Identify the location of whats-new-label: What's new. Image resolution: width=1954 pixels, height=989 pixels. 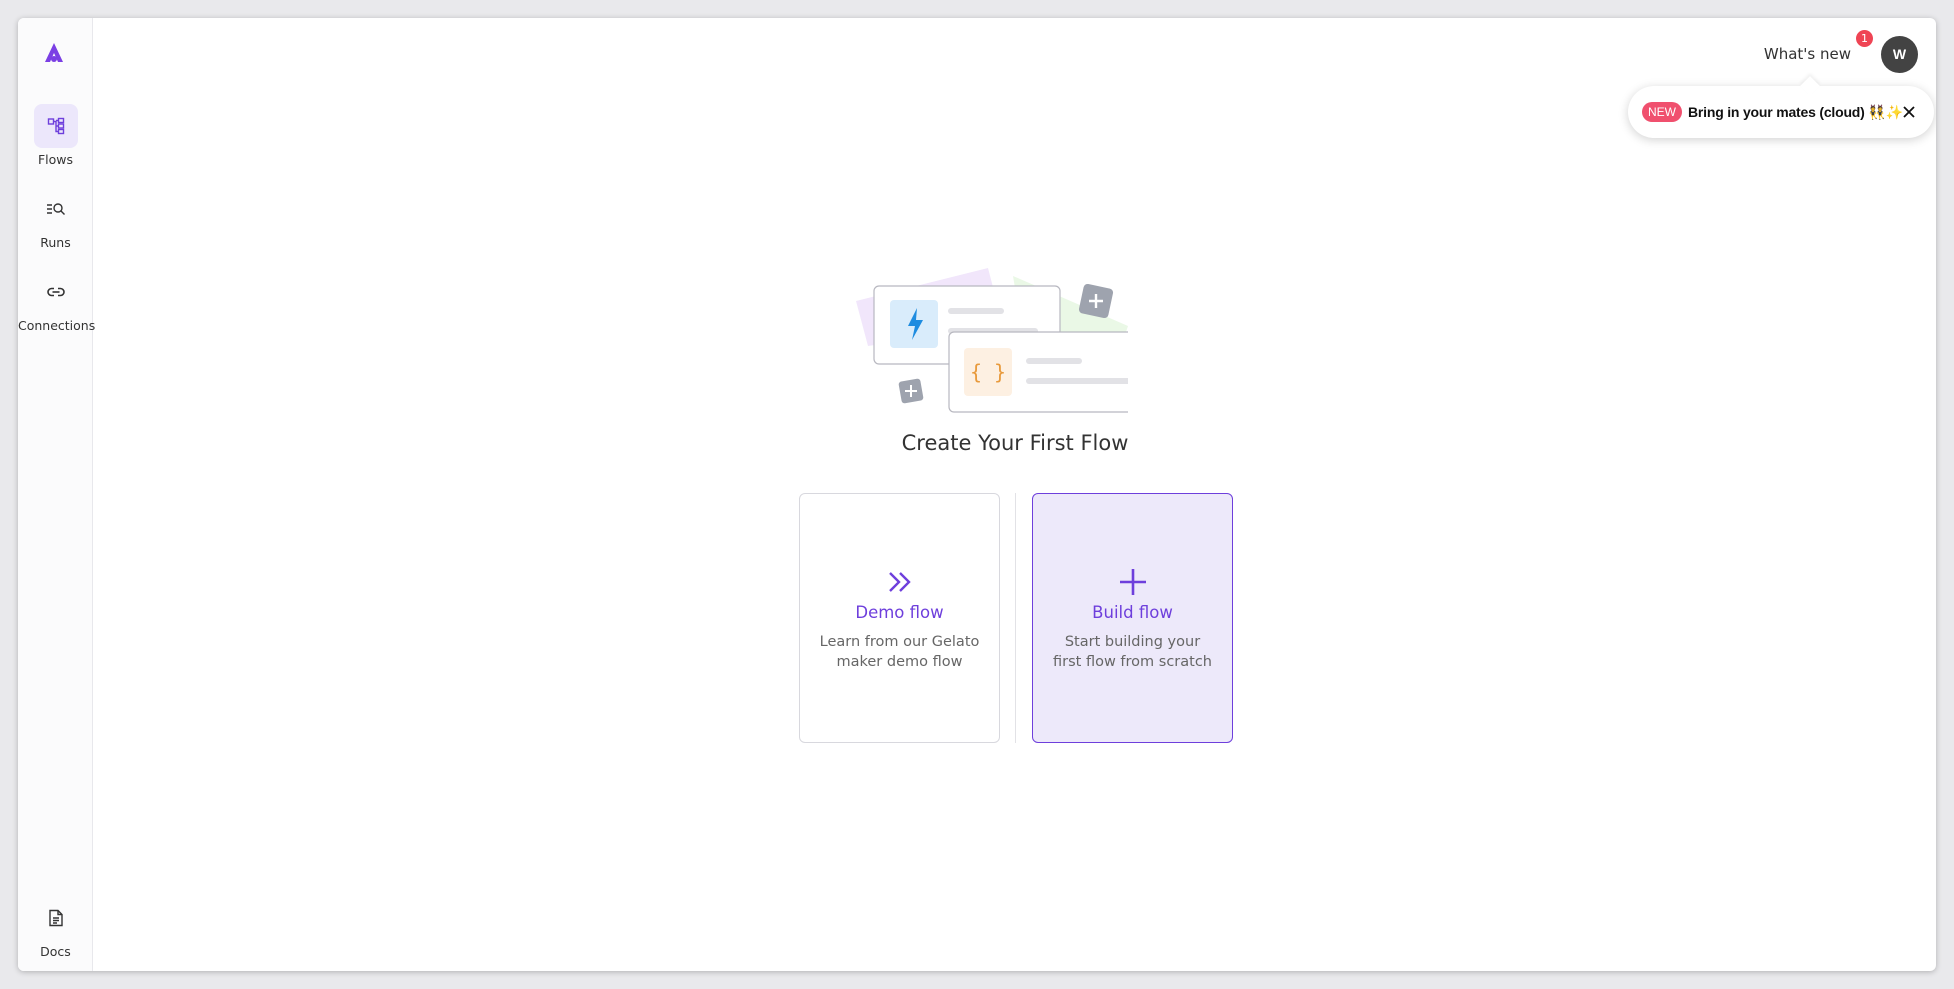
(1807, 54).